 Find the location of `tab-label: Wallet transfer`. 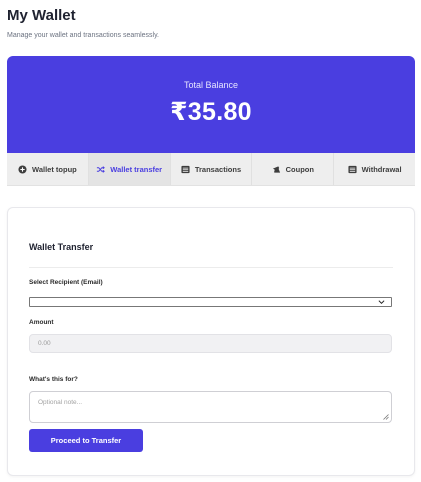

tab-label: Wallet transfer is located at coordinates (136, 169).